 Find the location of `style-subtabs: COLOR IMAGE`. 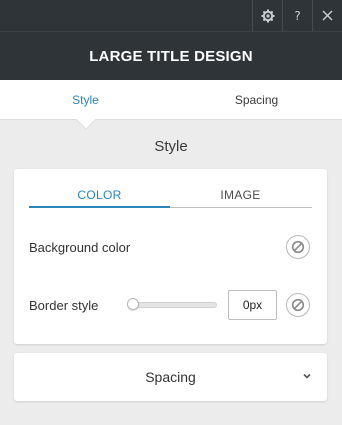

style-subtabs: COLOR IMAGE is located at coordinates (170, 195).